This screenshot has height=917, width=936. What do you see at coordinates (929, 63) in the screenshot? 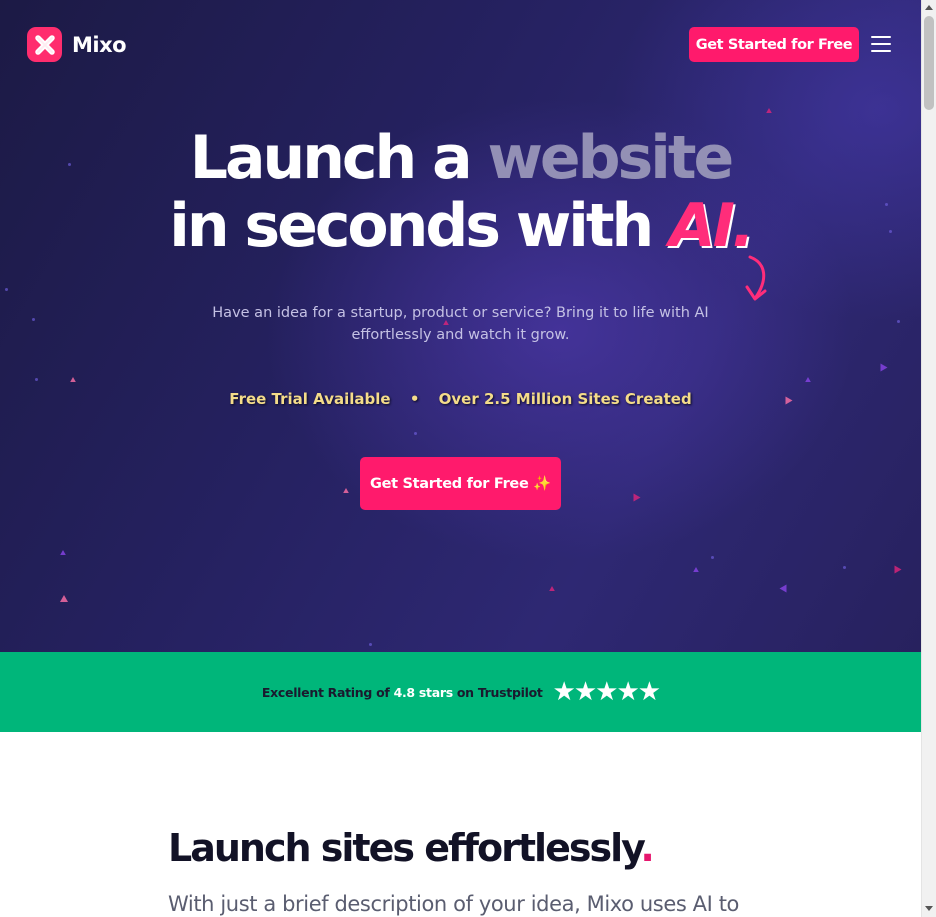
I see `scrollbar-thumb` at bounding box center [929, 63].